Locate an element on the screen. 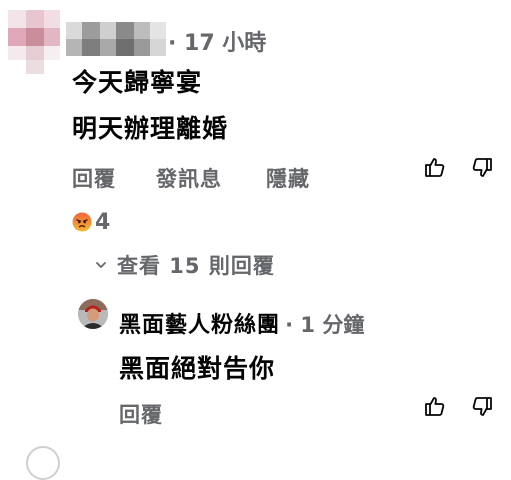 The width and height of the screenshot is (511, 480). chevron-down-icon is located at coordinates (101, 265).